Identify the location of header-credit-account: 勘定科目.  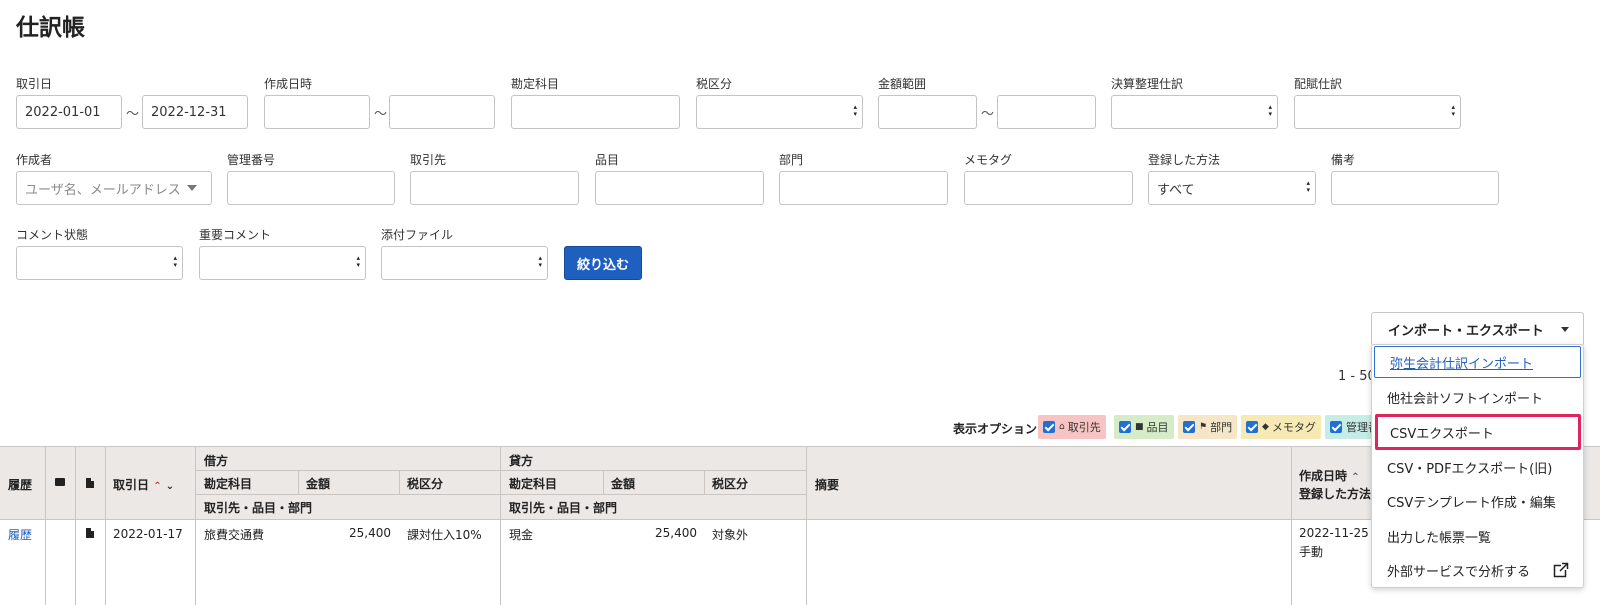
(533, 484).